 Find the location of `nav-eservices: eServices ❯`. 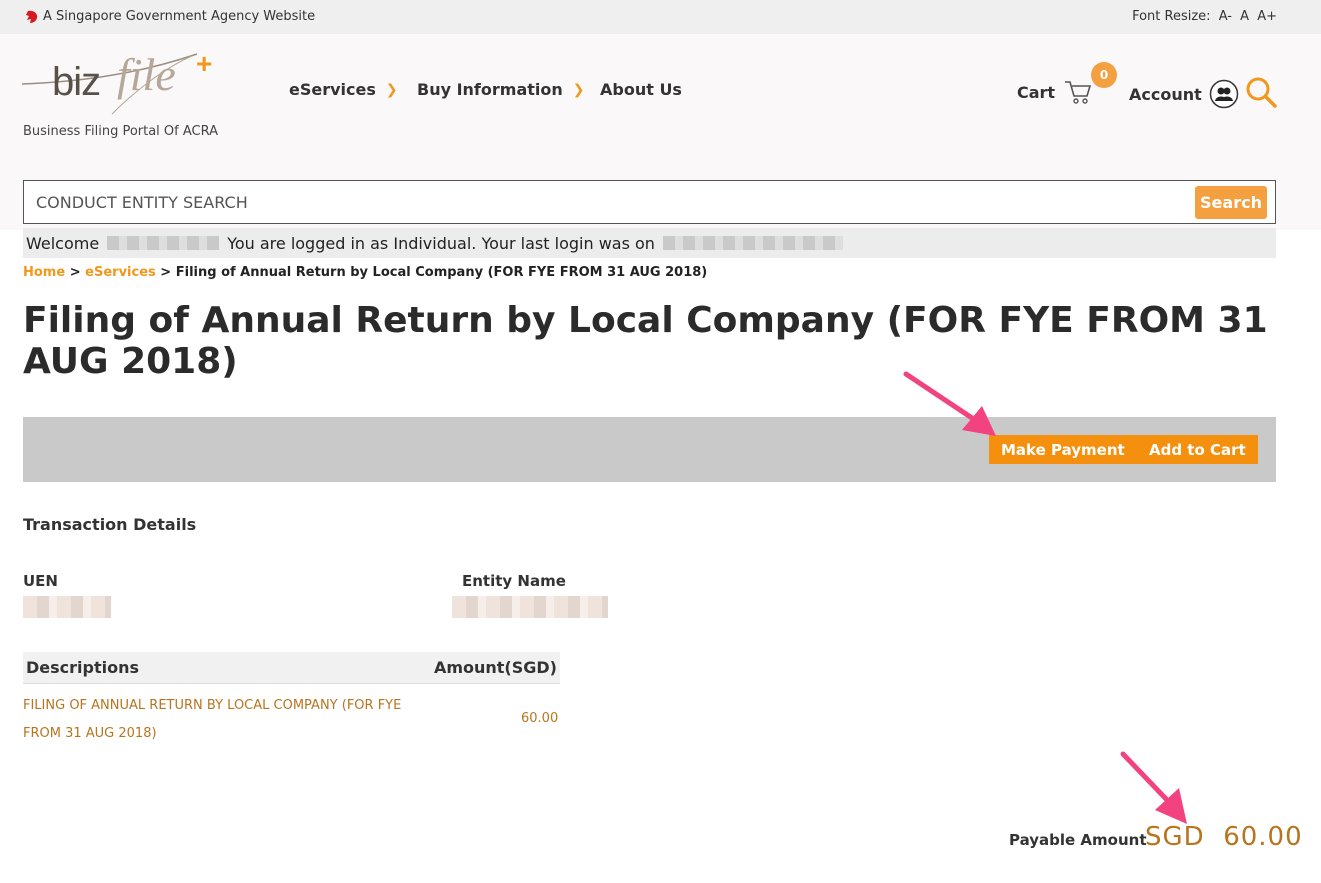

nav-eservices: eServices ❯ is located at coordinates (343, 89).